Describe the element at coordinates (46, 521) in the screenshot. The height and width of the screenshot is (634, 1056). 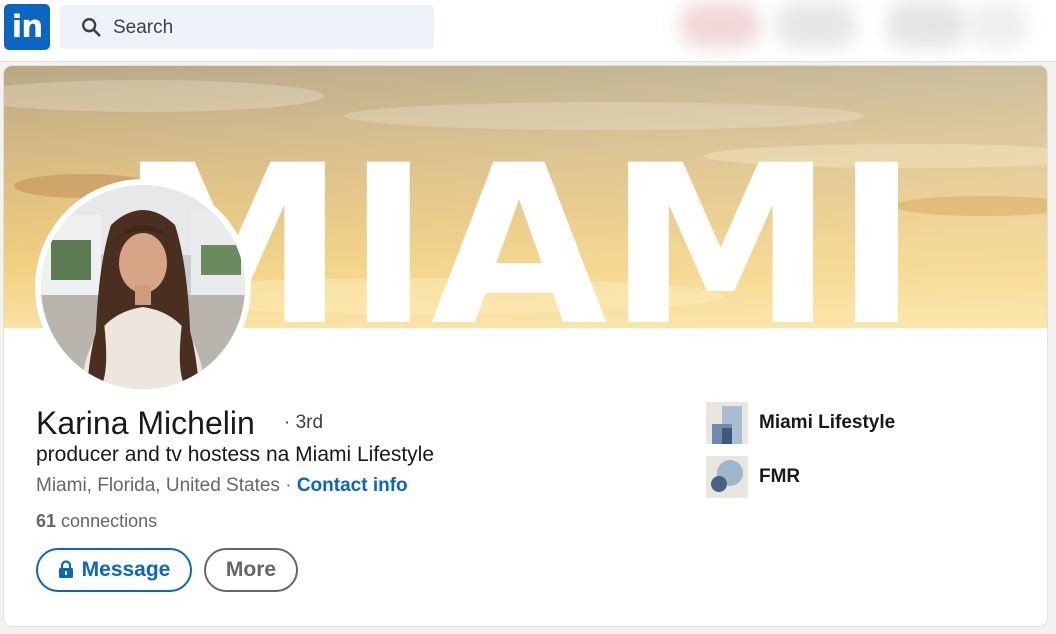
I see `connections-count: 61` at that location.